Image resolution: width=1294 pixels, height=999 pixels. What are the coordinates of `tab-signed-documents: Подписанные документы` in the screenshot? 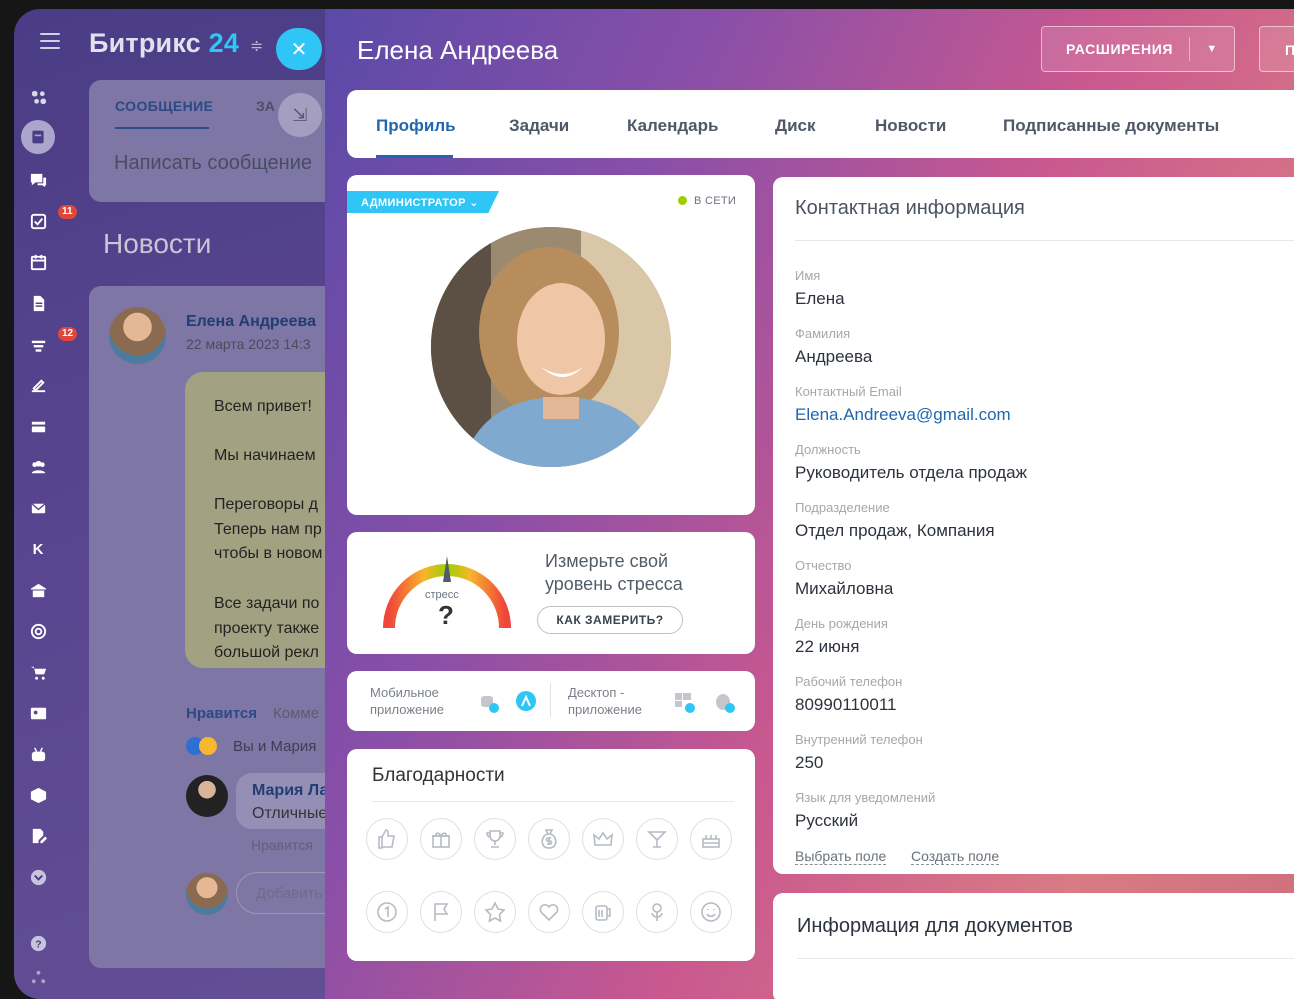 It's located at (1111, 126).